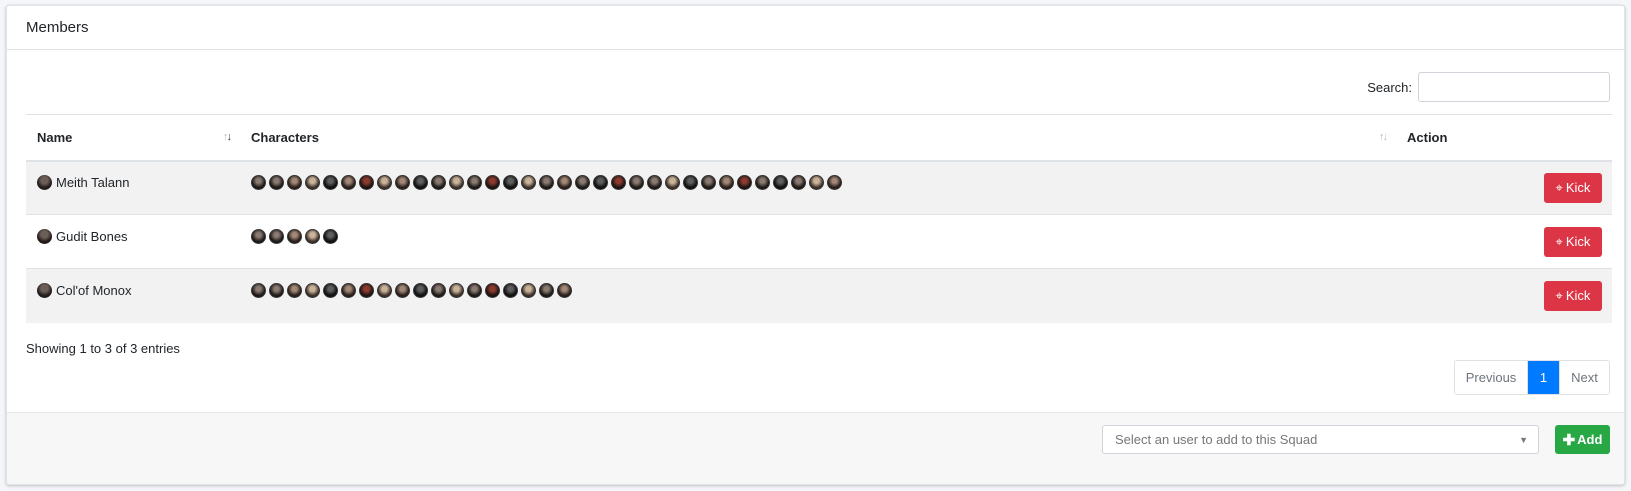 Image resolution: width=1631 pixels, height=491 pixels. Describe the element at coordinates (1491, 377) in the screenshot. I see `previous-page-button: Previous` at that location.